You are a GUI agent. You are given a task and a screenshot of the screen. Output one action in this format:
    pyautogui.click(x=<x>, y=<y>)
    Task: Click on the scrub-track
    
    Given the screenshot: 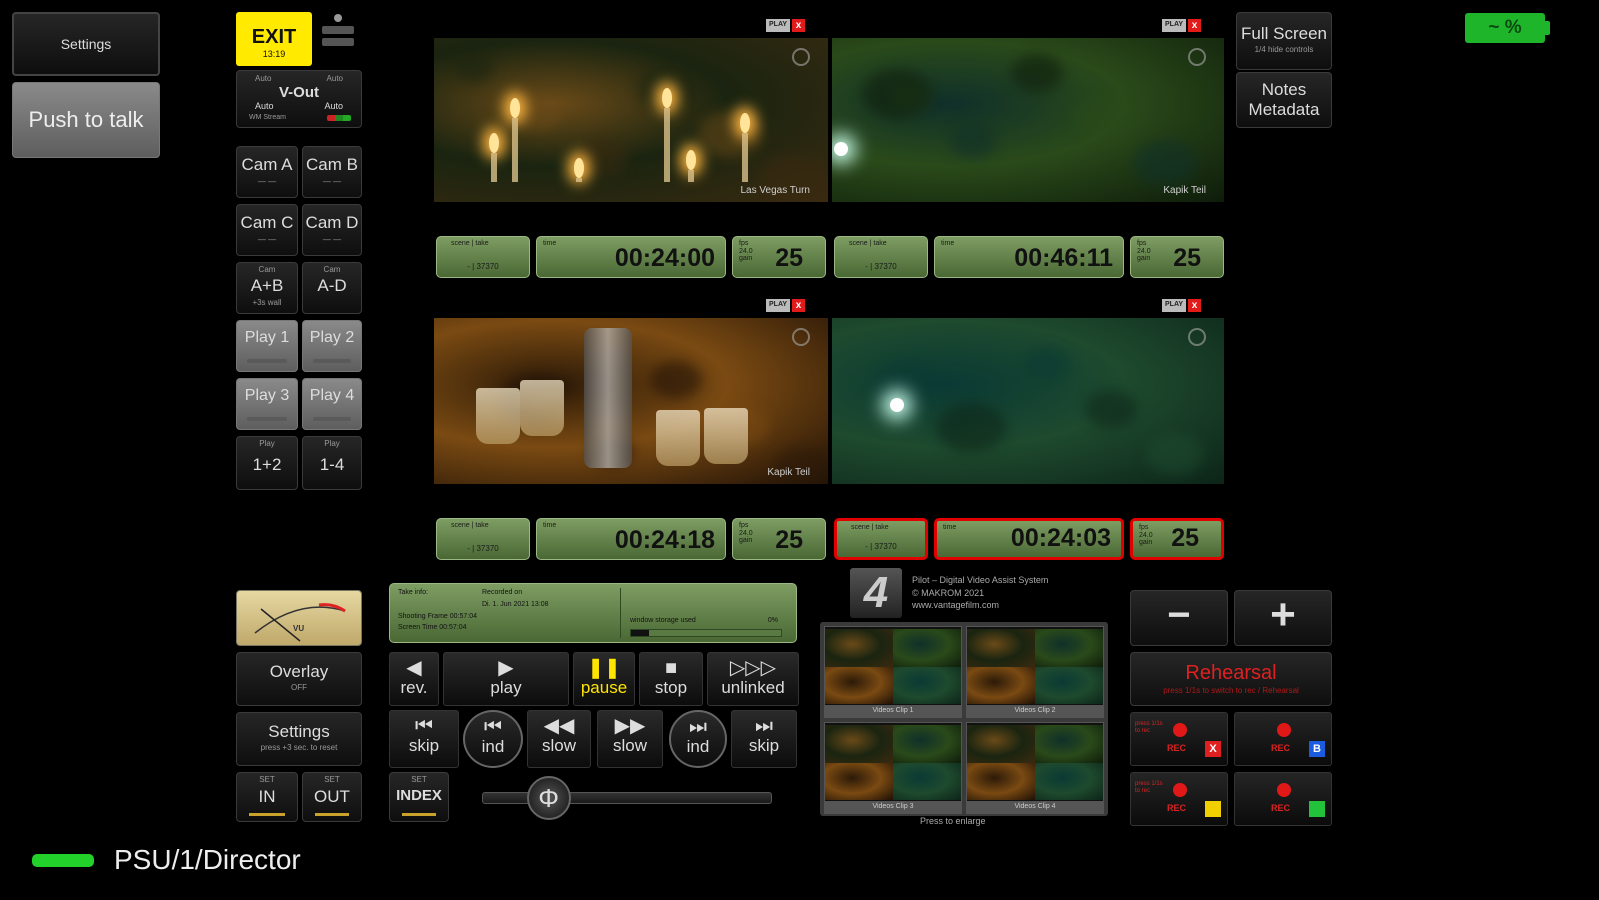 What is the action you would take?
    pyautogui.click(x=627, y=798)
    